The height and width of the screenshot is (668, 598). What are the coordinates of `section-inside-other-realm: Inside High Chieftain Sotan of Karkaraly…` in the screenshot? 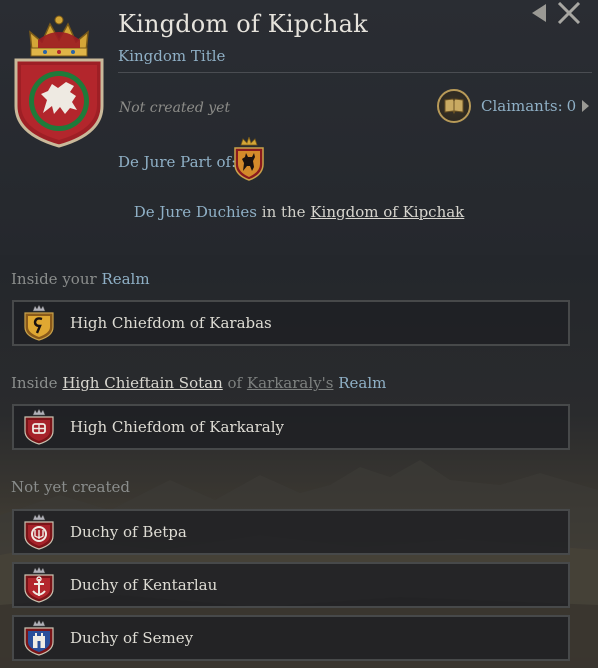 It's located at (198, 383).